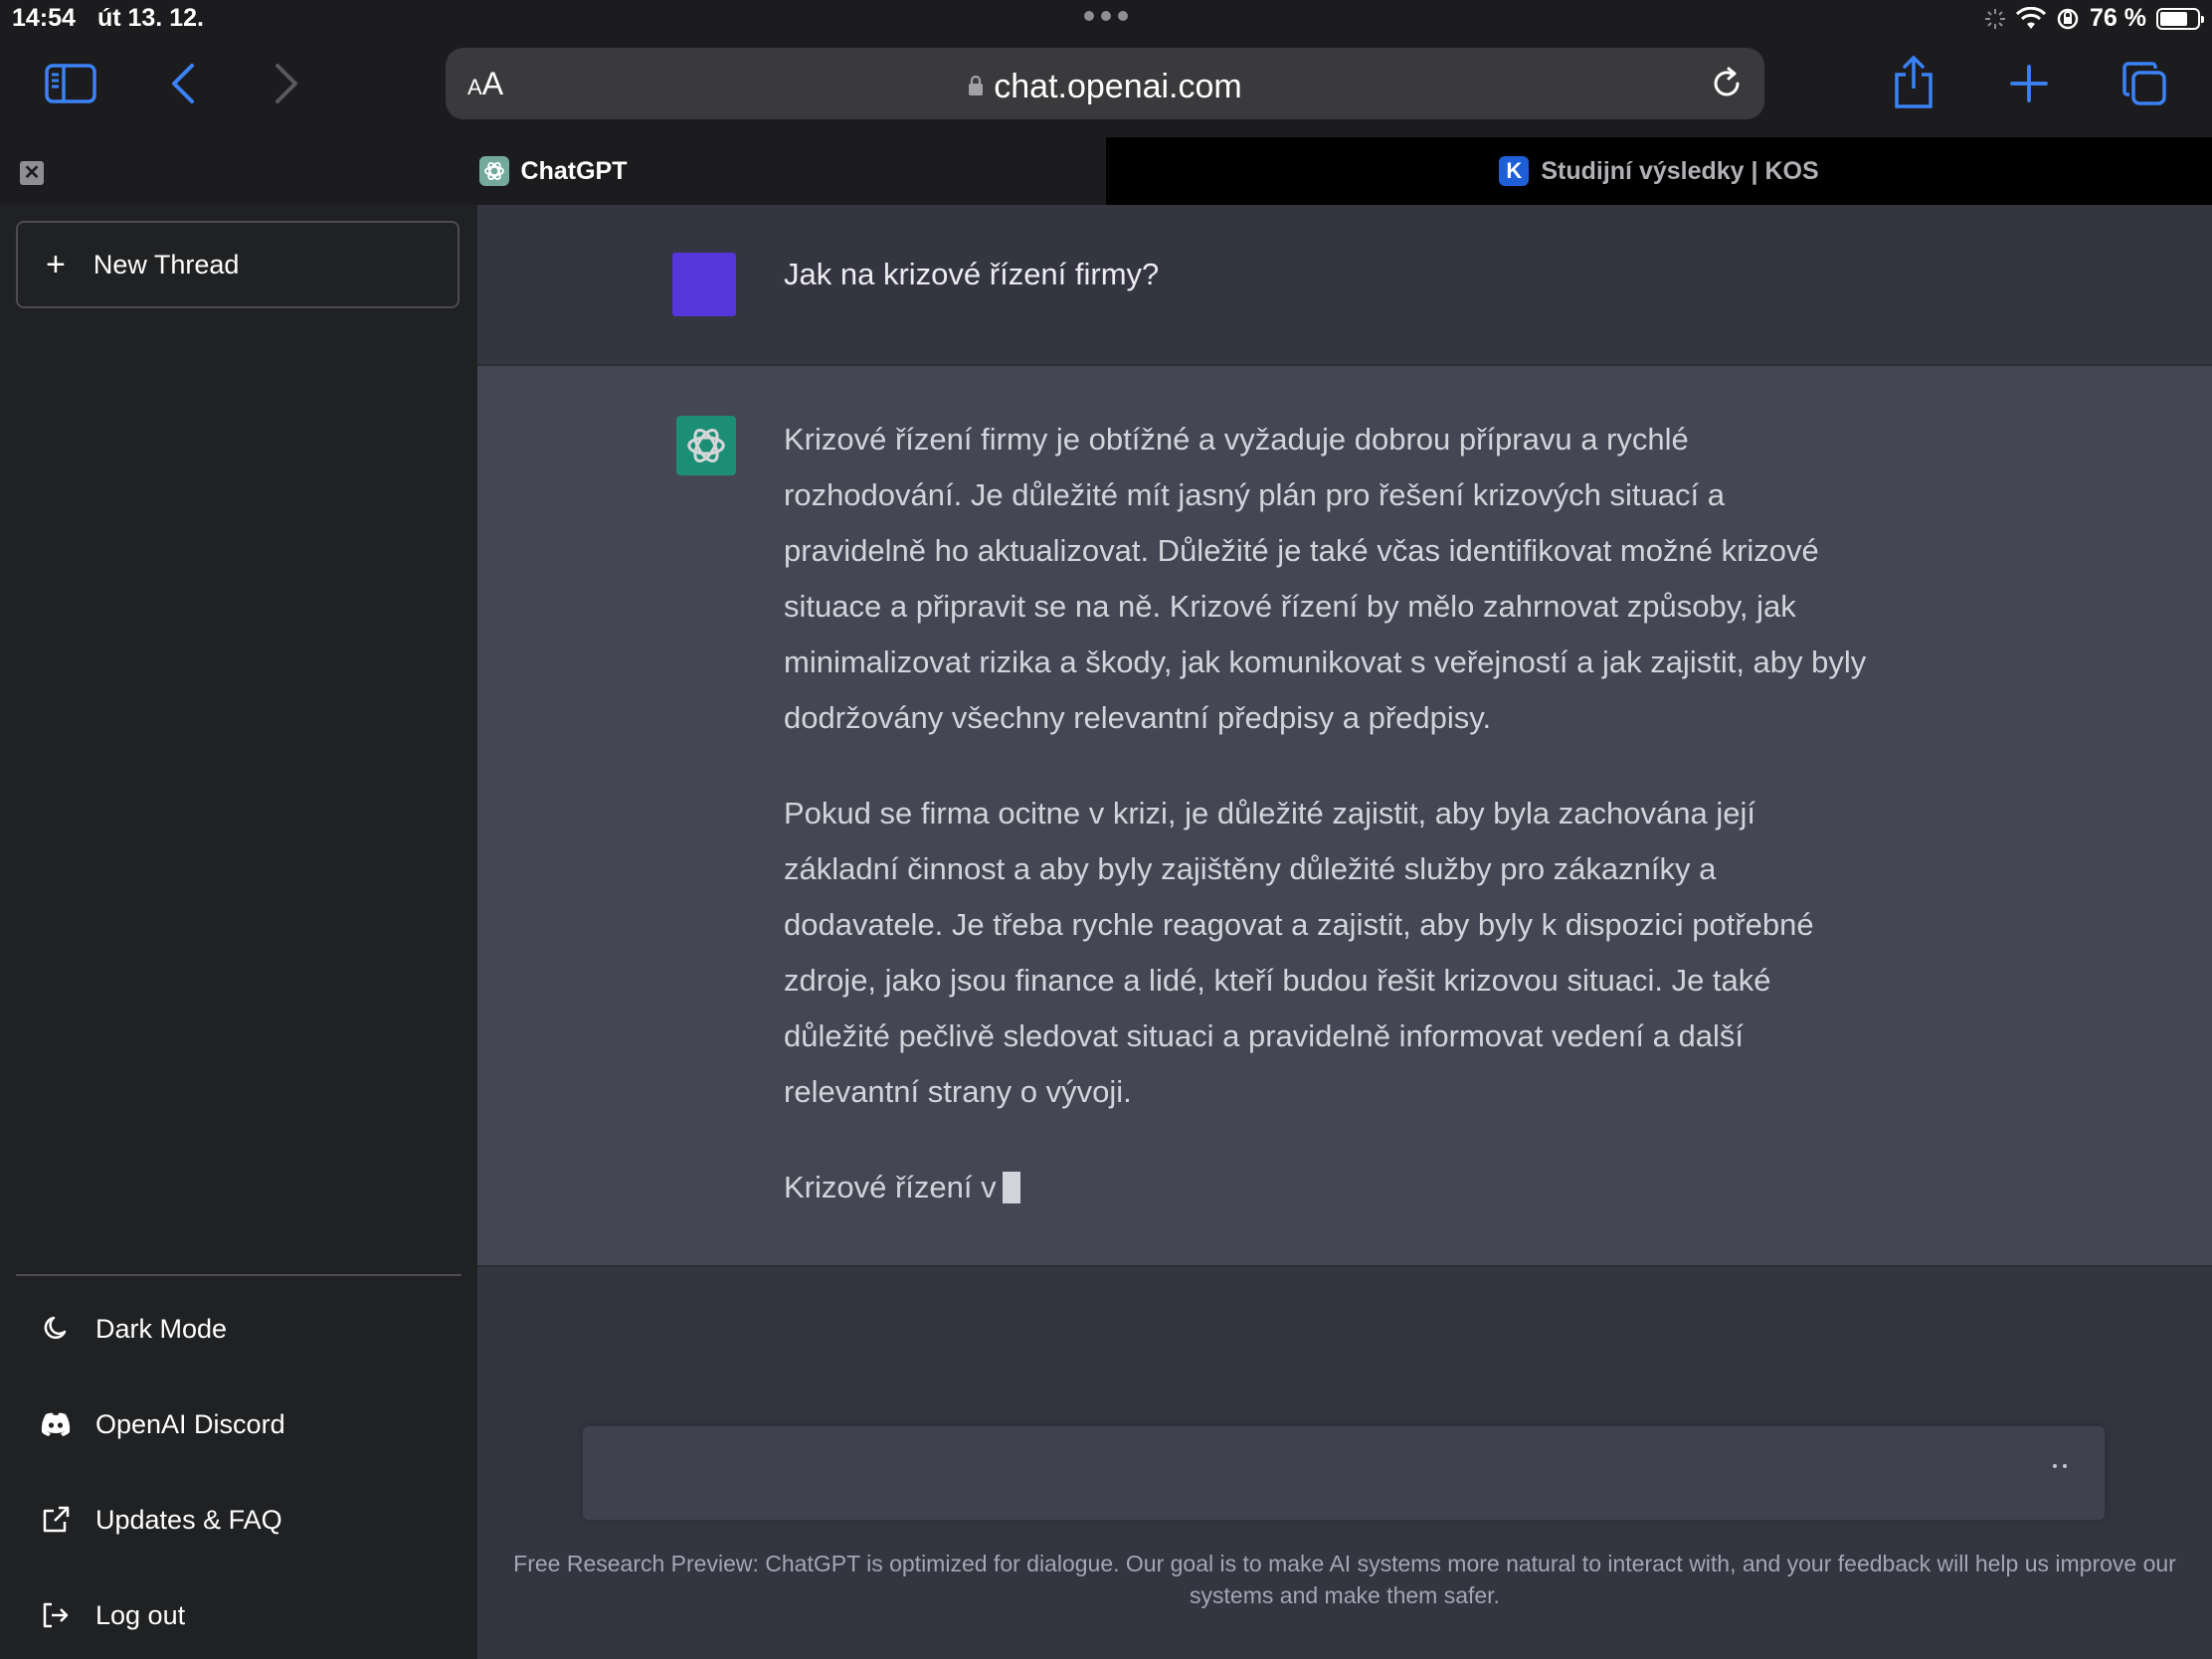  What do you see at coordinates (1680, 170) in the screenshot?
I see `tab-label: Studijní výsledky | KOS` at bounding box center [1680, 170].